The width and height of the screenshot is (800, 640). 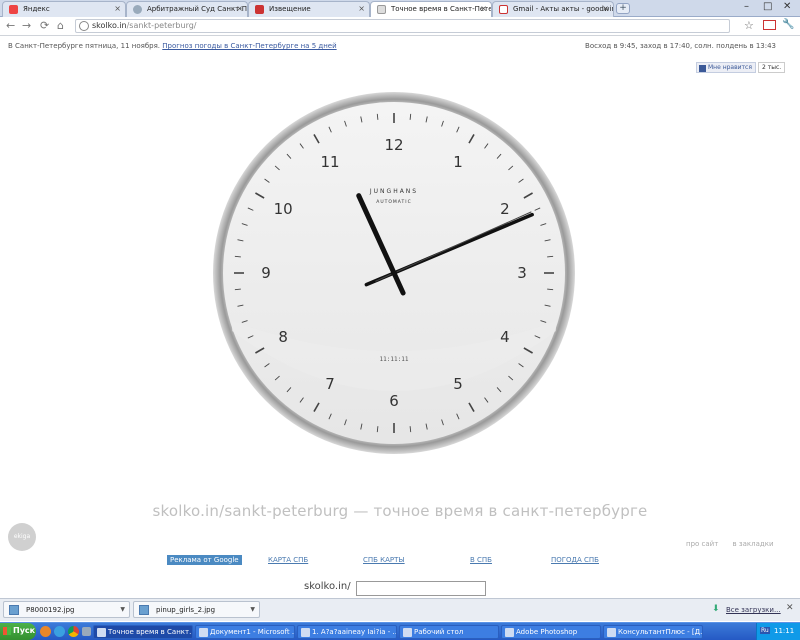 I want to click on date-text: В Санкт-Петербурге пятница, 11 ноября., so click(x=84, y=46).